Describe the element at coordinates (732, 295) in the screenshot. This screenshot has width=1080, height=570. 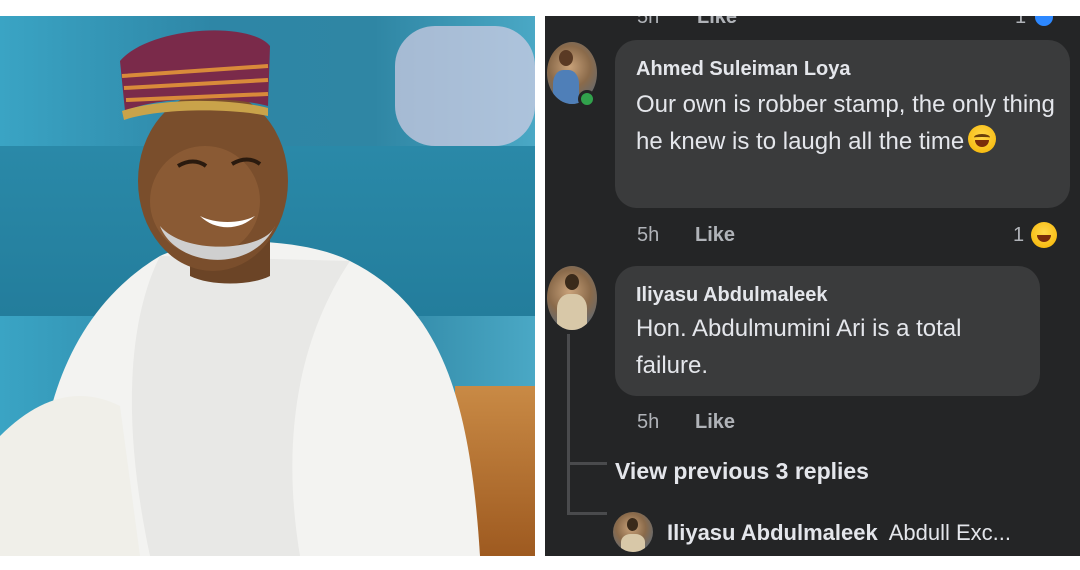
I see `comment-author: Iliyasu Abdulmaleek` at that location.